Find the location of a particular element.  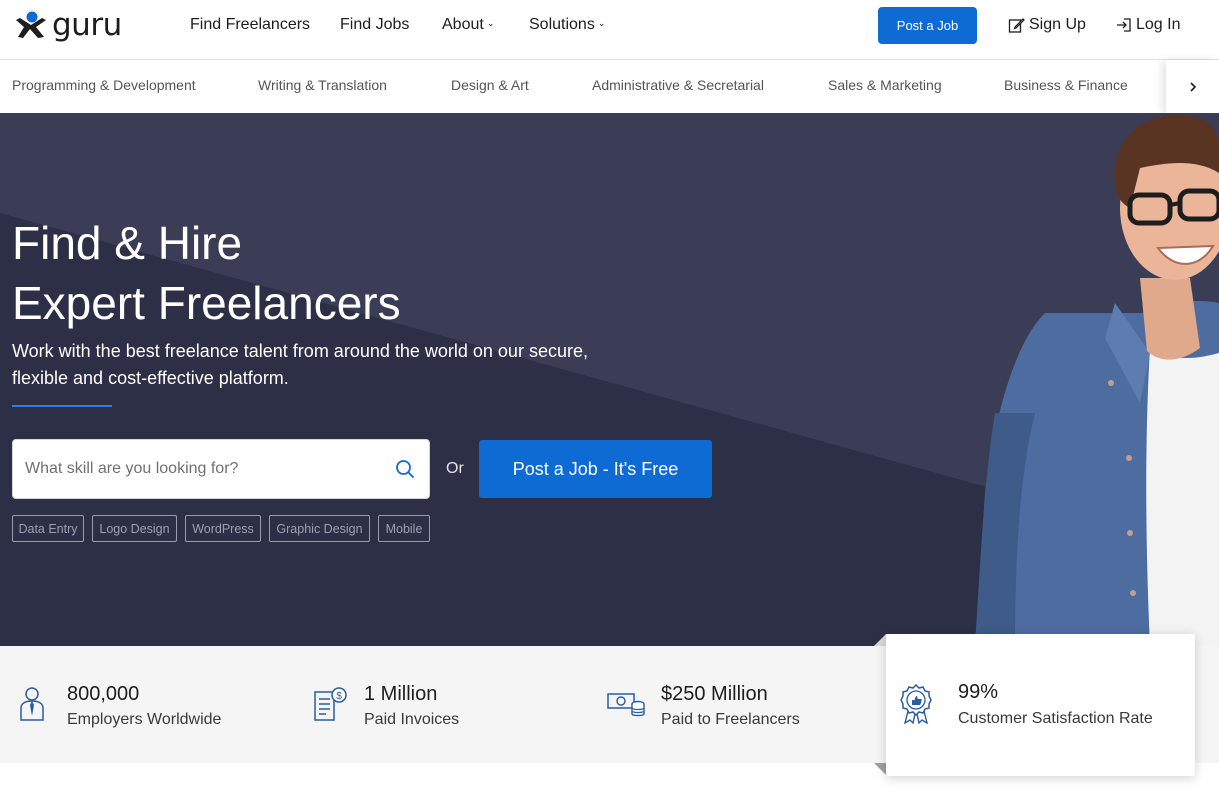

nav-about: About ⌄ is located at coordinates (468, 25).